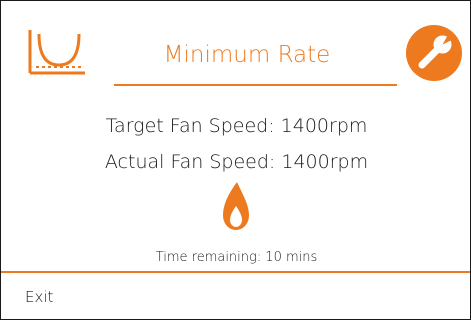  Describe the element at coordinates (236, 206) in the screenshot. I see `flame-icon` at that location.